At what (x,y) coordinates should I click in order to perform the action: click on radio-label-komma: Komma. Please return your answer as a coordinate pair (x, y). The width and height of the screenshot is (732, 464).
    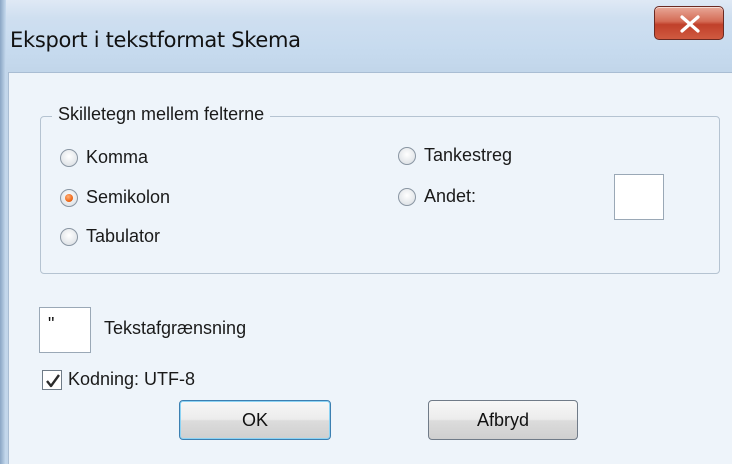
    Looking at the image, I should click on (117, 157).